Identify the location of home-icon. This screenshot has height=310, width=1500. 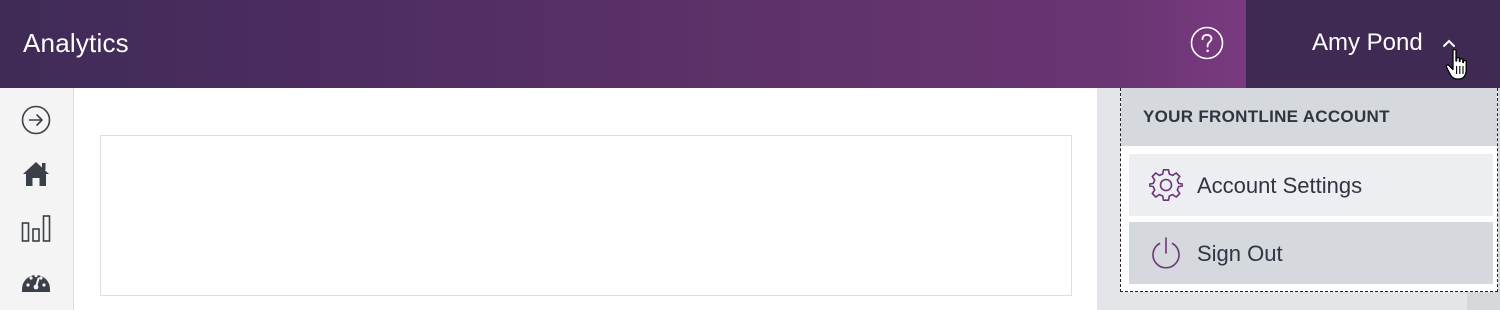
(36, 174).